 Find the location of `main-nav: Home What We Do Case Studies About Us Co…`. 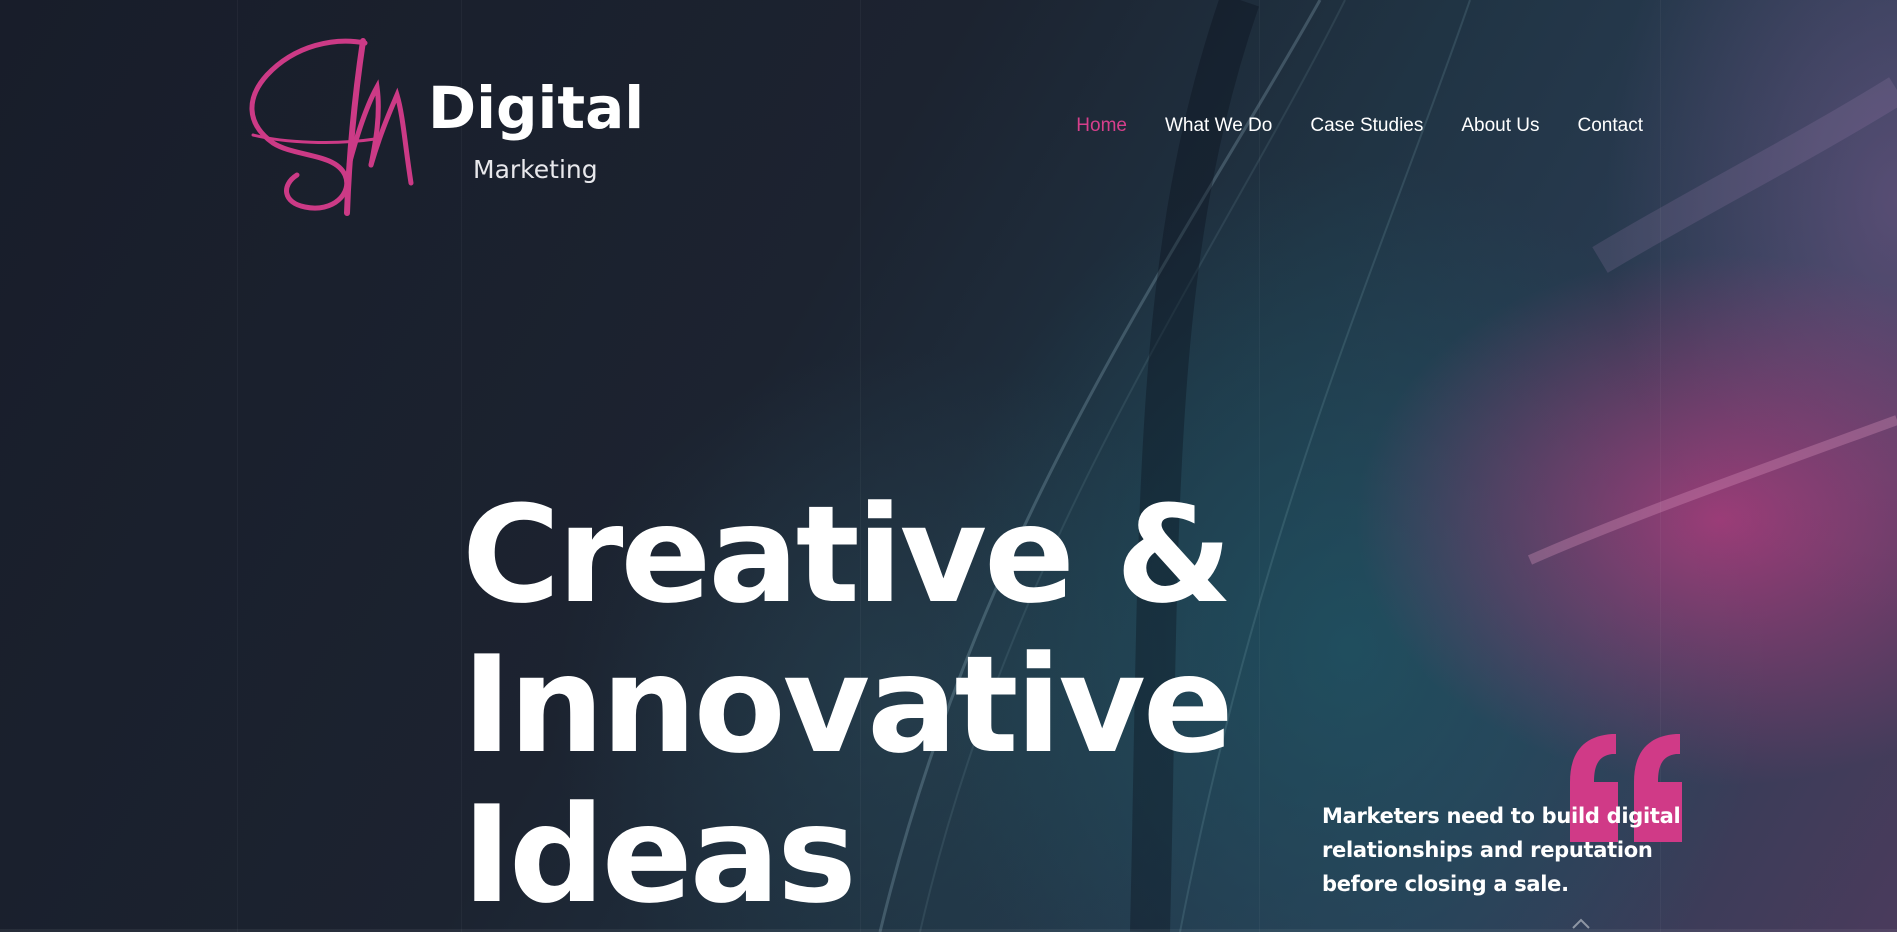

main-nav: Home What We Do Case Studies About Us Co… is located at coordinates (1359, 126).